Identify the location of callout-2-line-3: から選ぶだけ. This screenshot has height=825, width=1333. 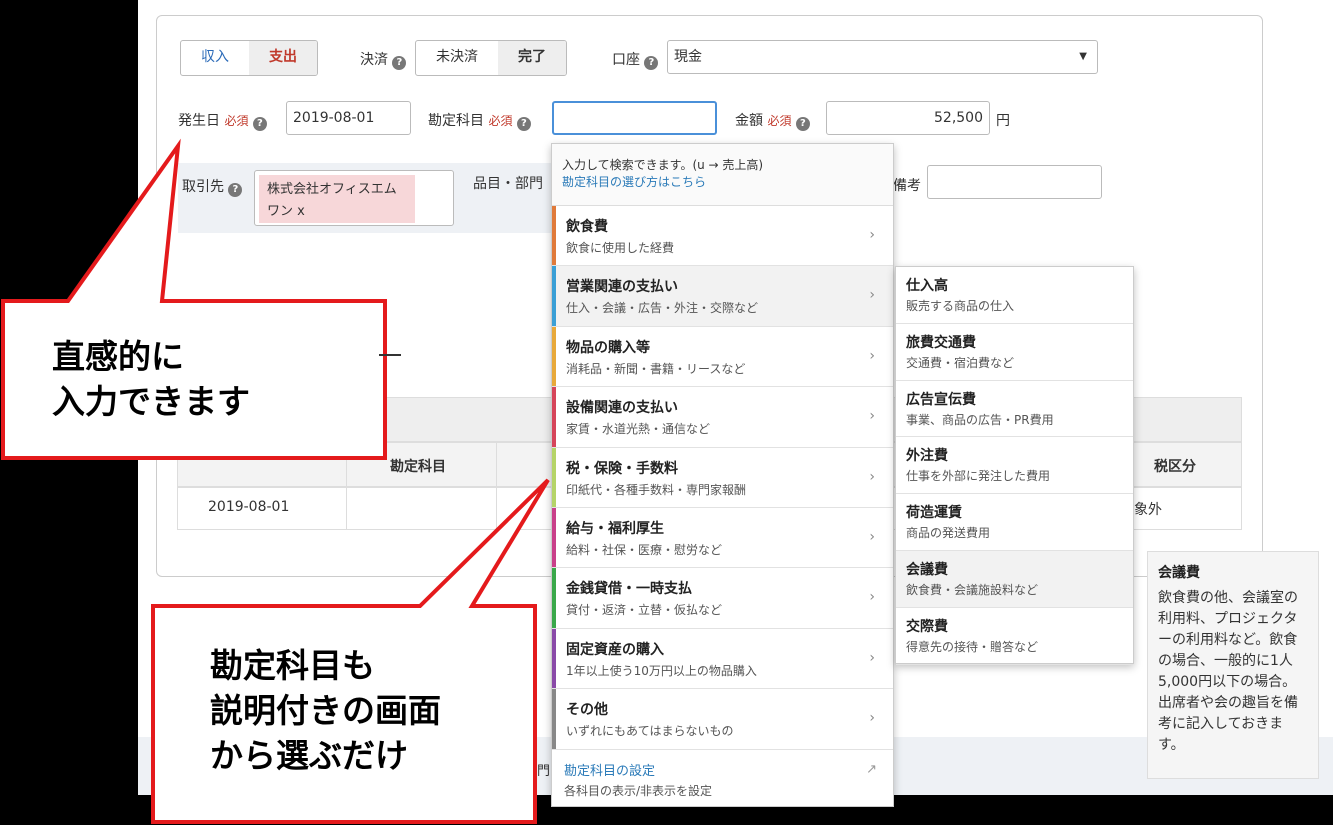
(309, 755).